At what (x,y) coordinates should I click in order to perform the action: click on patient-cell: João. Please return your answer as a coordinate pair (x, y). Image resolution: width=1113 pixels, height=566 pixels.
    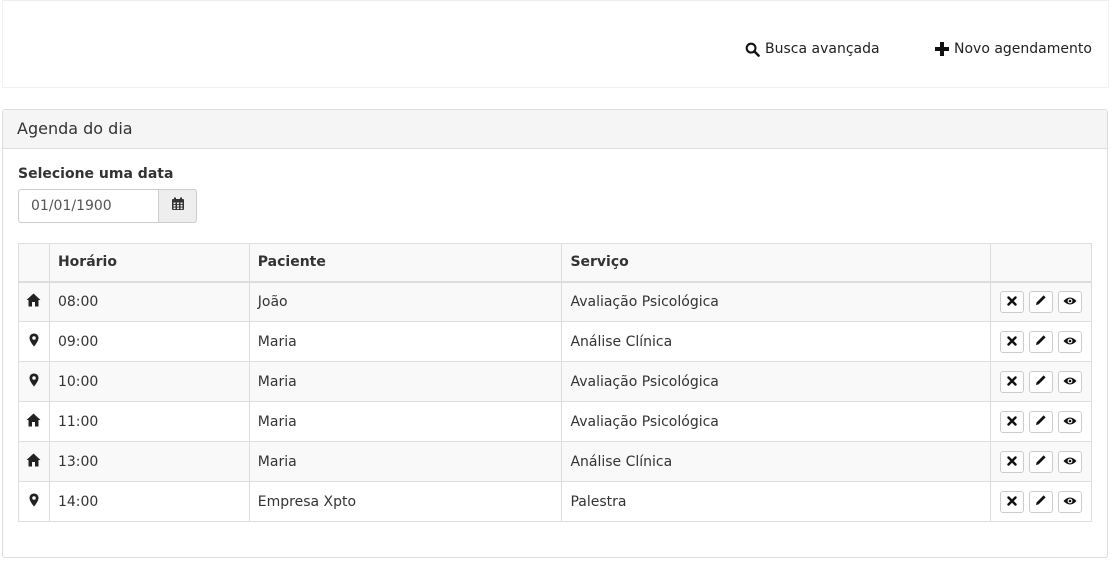
    Looking at the image, I should click on (405, 301).